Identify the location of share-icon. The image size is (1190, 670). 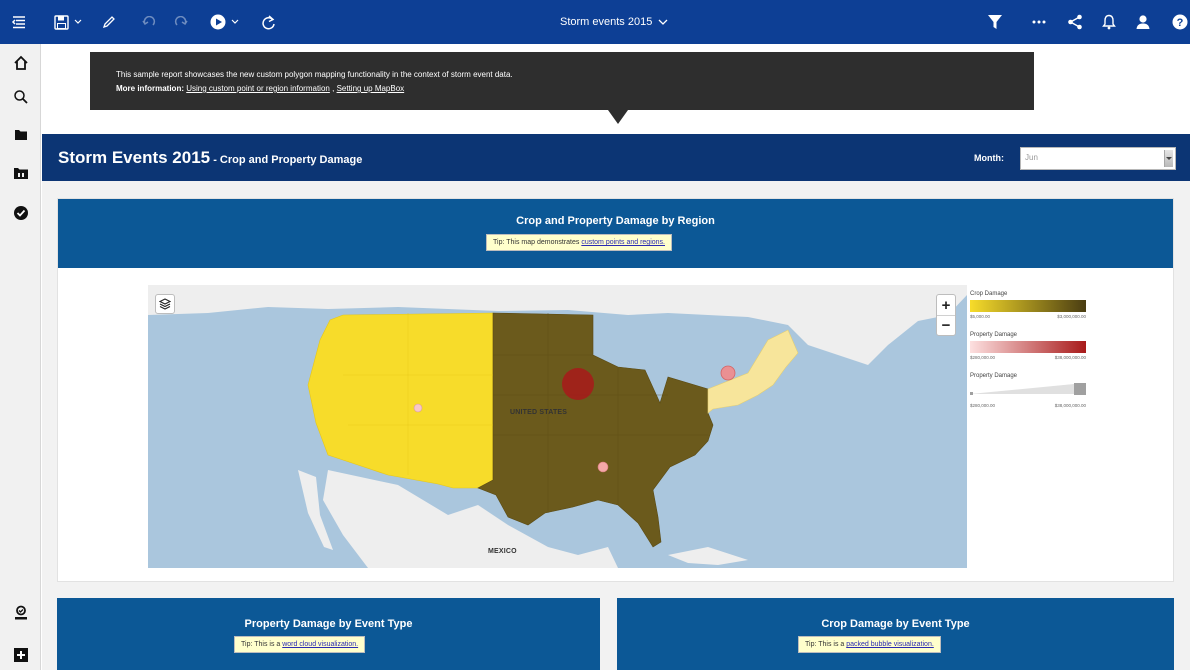
(1075, 22).